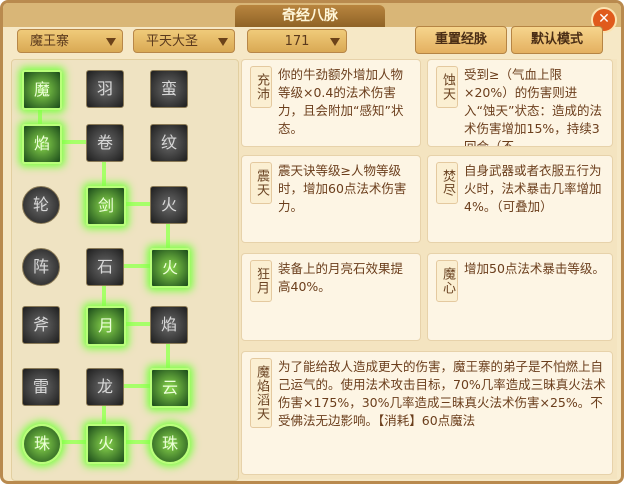 The image size is (624, 484). Describe the element at coordinates (447, 183) in the screenshot. I see `skill-label: 焚尽` at that location.